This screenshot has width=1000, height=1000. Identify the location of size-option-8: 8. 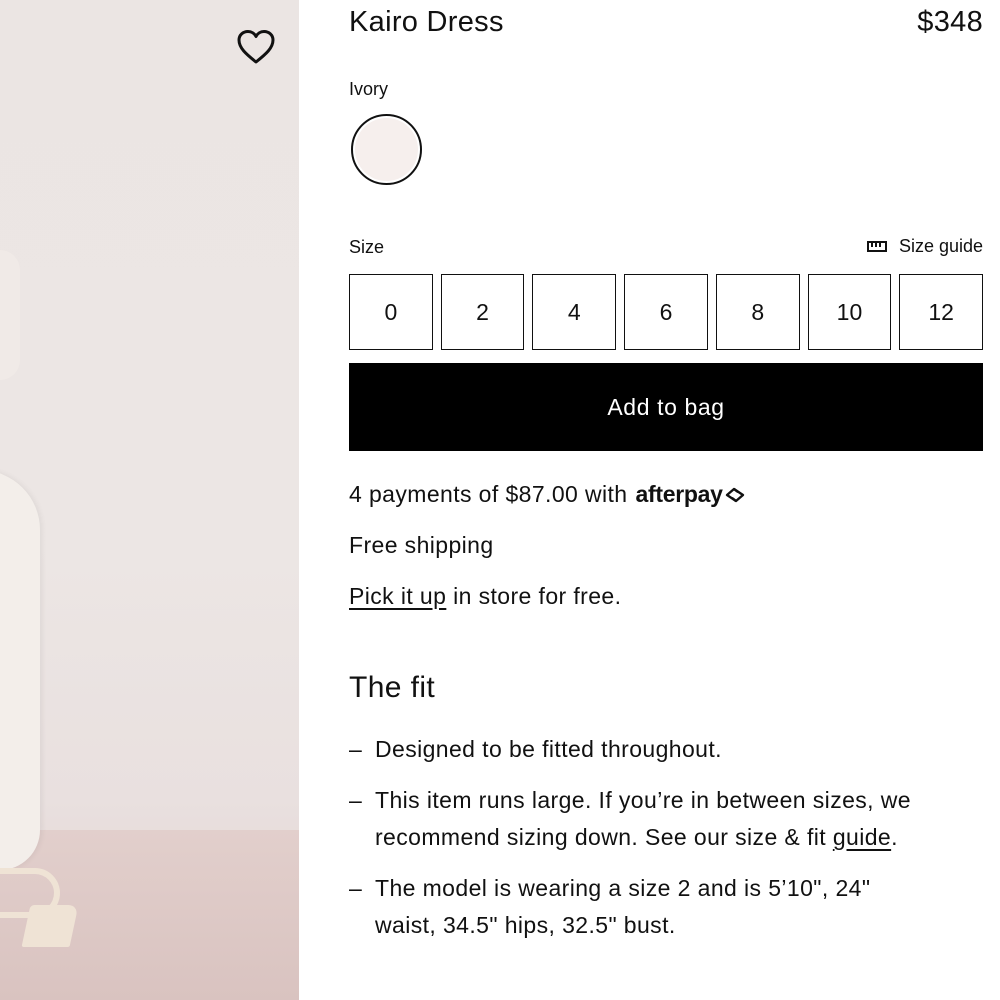
(757, 312).